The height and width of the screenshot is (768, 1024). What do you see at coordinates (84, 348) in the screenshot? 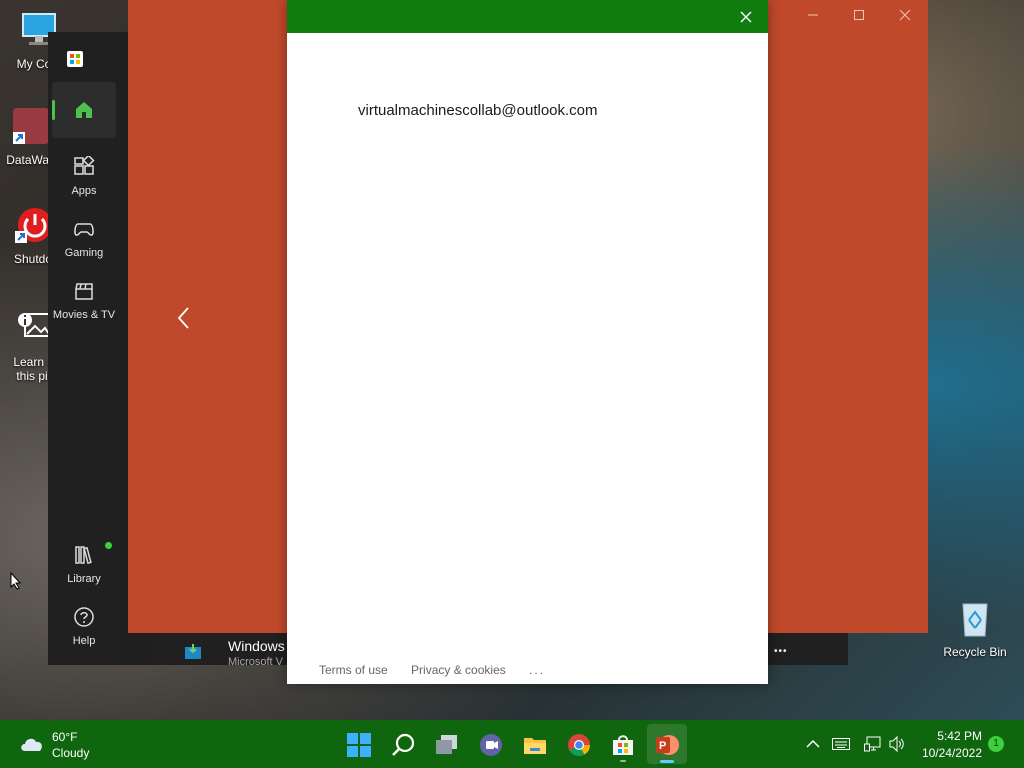
I see `store-sidebar: Apps Gaming Movies & TV Library Help` at bounding box center [84, 348].